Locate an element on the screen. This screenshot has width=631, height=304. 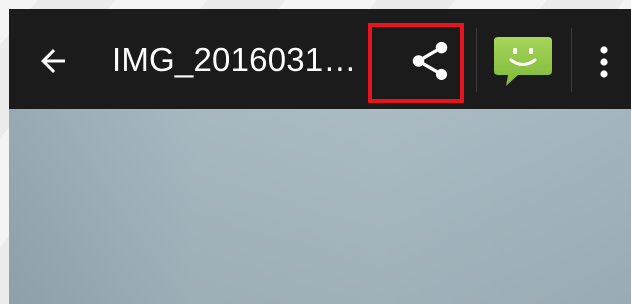
action-divider is located at coordinates (571, 60).